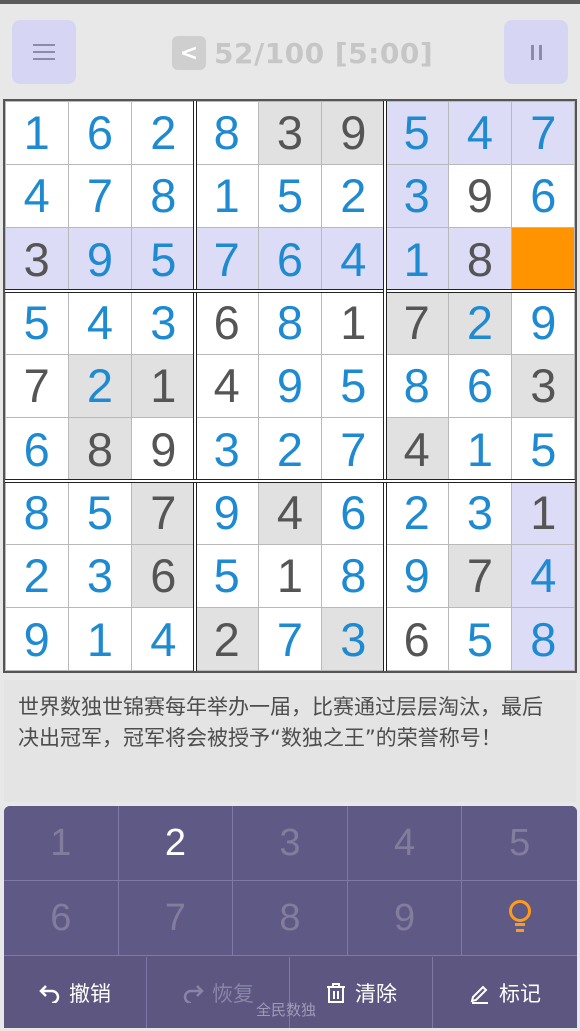 This screenshot has width=580, height=1031. What do you see at coordinates (44, 52) in the screenshot?
I see `menu-button` at bounding box center [44, 52].